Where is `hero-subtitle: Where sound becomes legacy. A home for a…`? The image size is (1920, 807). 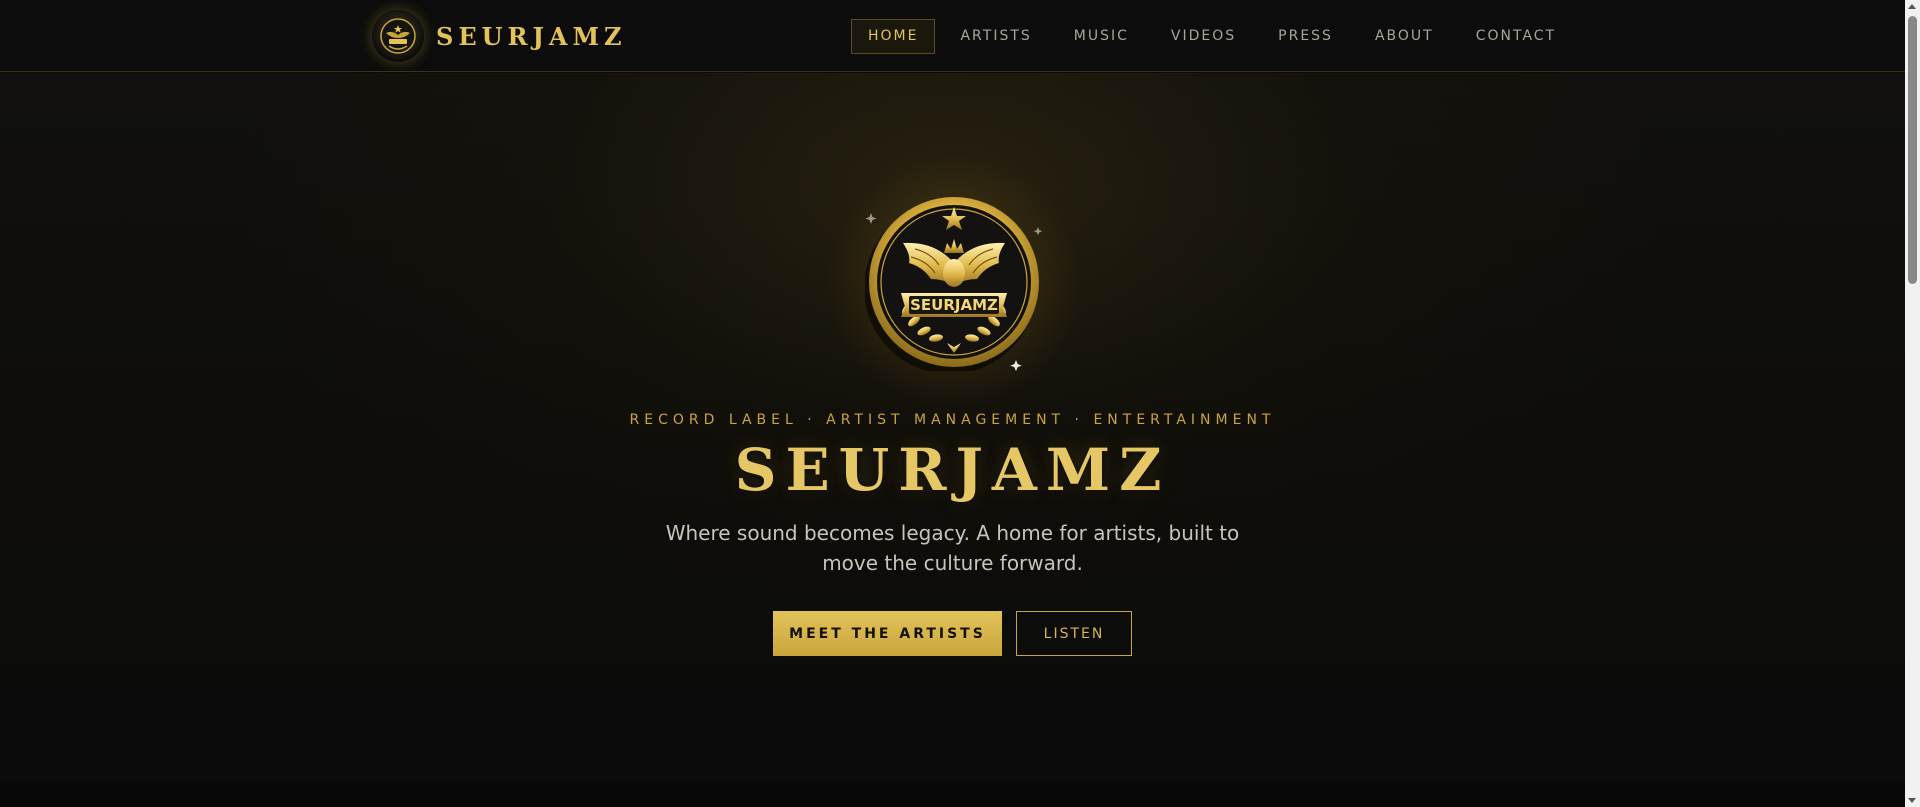
hero-subtitle: Where sound becomes legacy. A home for a… is located at coordinates (952, 548).